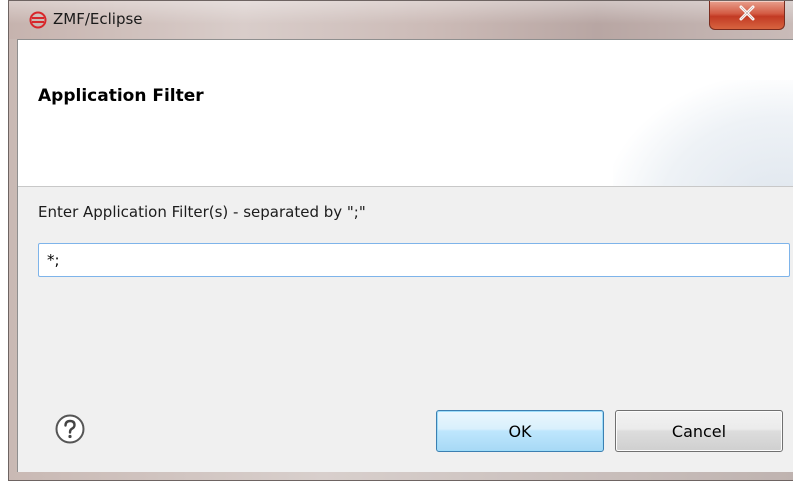 This screenshot has width=793, height=489. Describe the element at coordinates (38, 20) in the screenshot. I see `zmf-logo-icon` at that location.